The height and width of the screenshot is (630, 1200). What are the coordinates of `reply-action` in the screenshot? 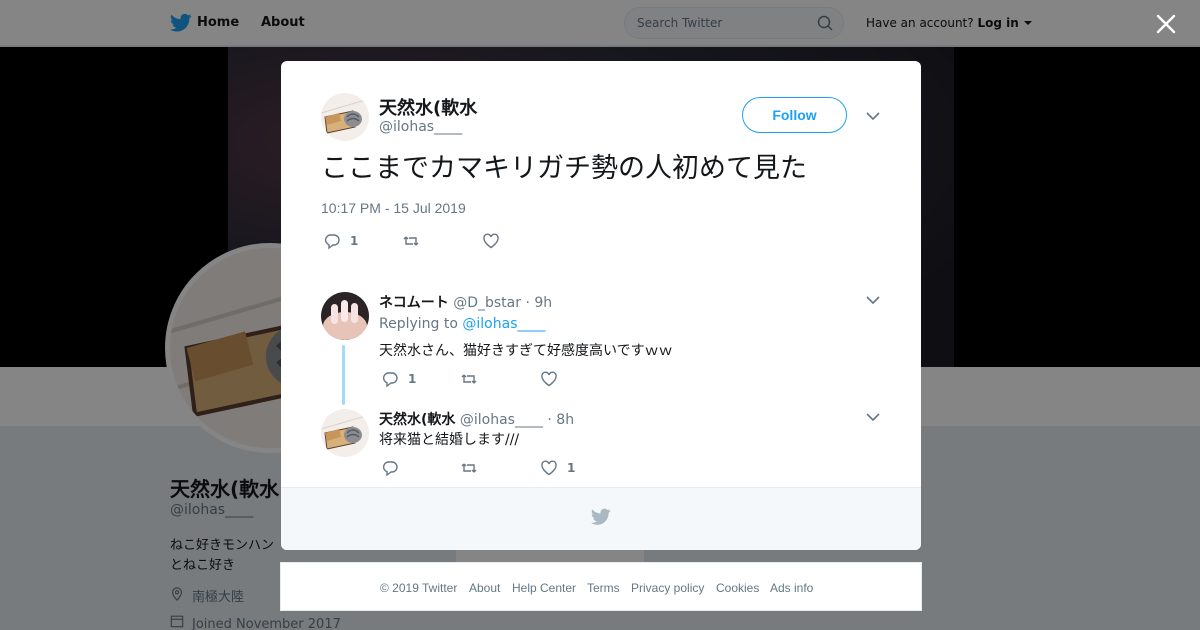 It's located at (390, 468).